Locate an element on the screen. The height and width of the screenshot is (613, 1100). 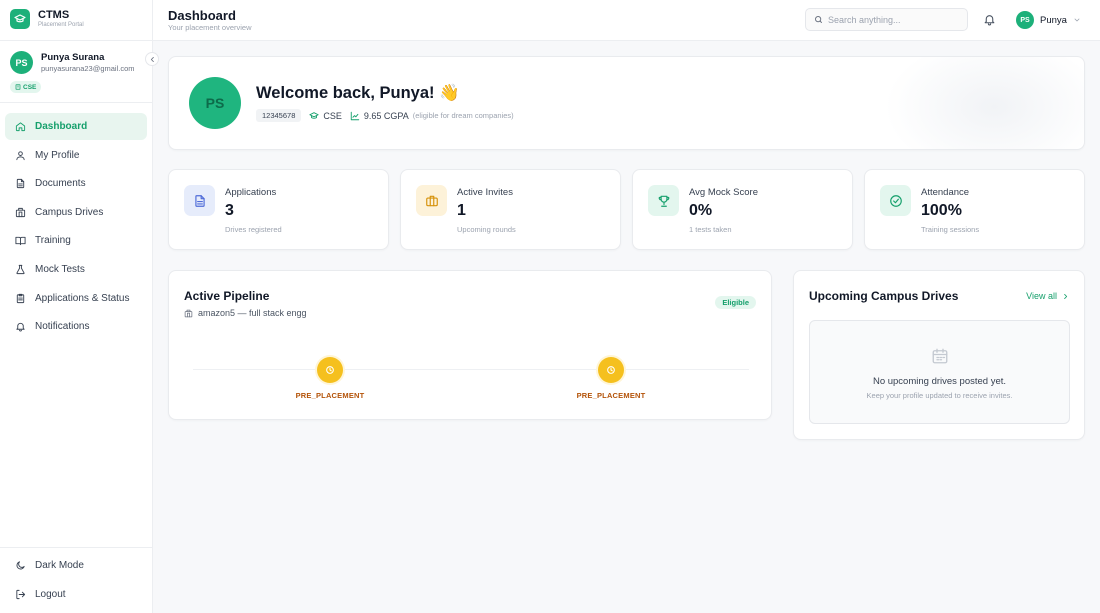
search-box is located at coordinates (886, 19).